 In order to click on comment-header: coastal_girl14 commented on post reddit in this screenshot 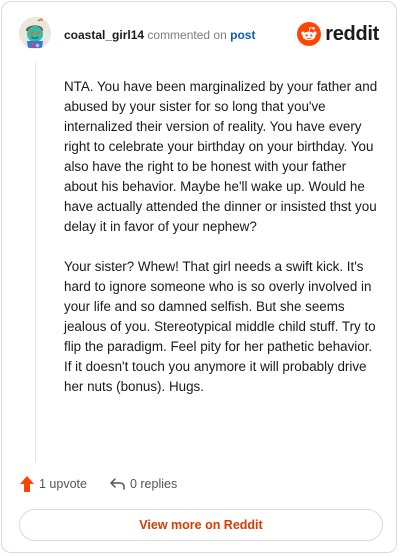, I will do `click(199, 34)`.